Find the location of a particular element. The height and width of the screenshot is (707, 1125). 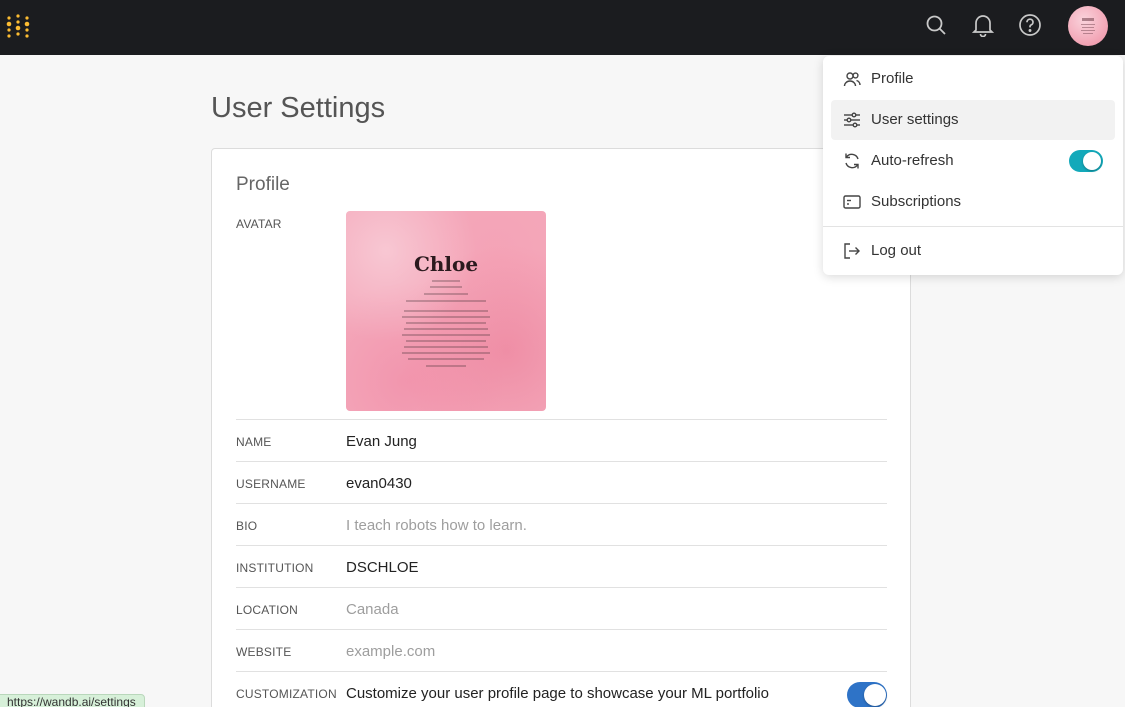

avatar-image: Chloe is located at coordinates (446, 311).